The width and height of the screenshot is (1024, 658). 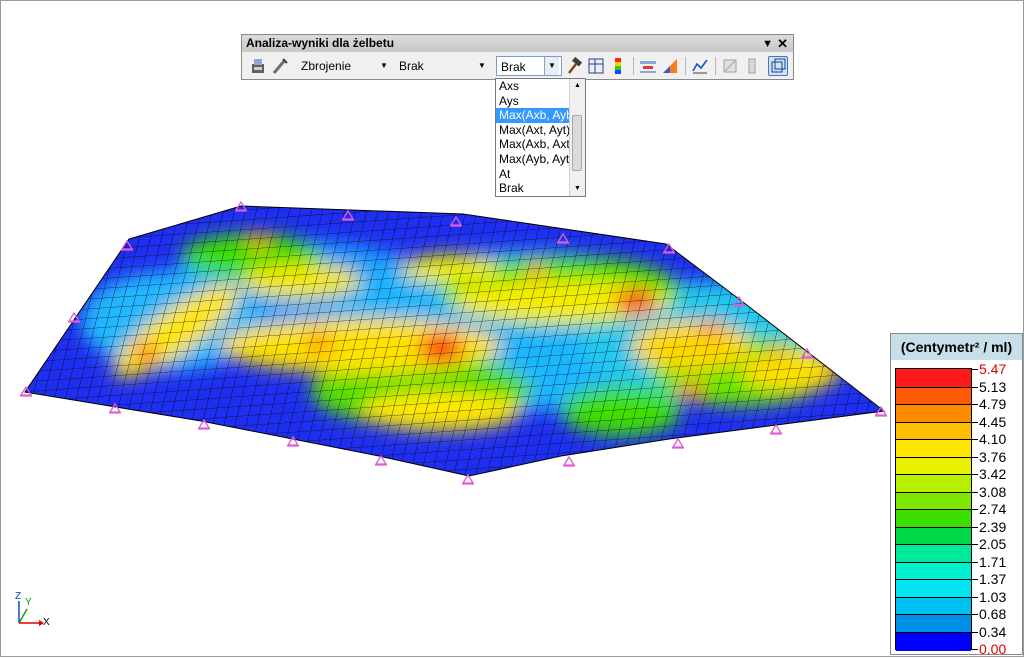 What do you see at coordinates (956, 347) in the screenshot?
I see `legend-title: (Centymetr² / ml)` at bounding box center [956, 347].